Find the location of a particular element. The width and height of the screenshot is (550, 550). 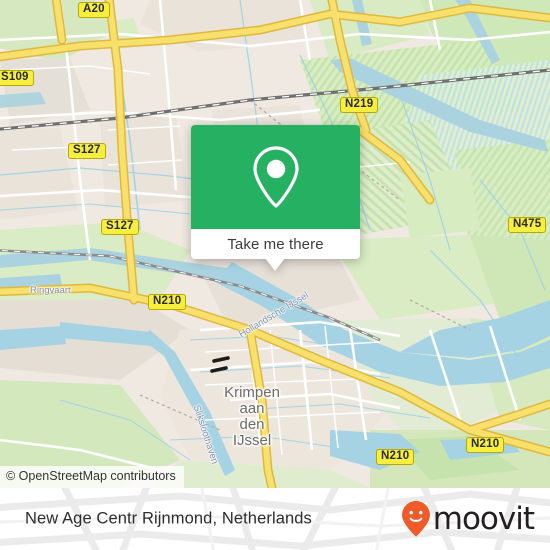

card-pointer is located at coordinates (275, 264).